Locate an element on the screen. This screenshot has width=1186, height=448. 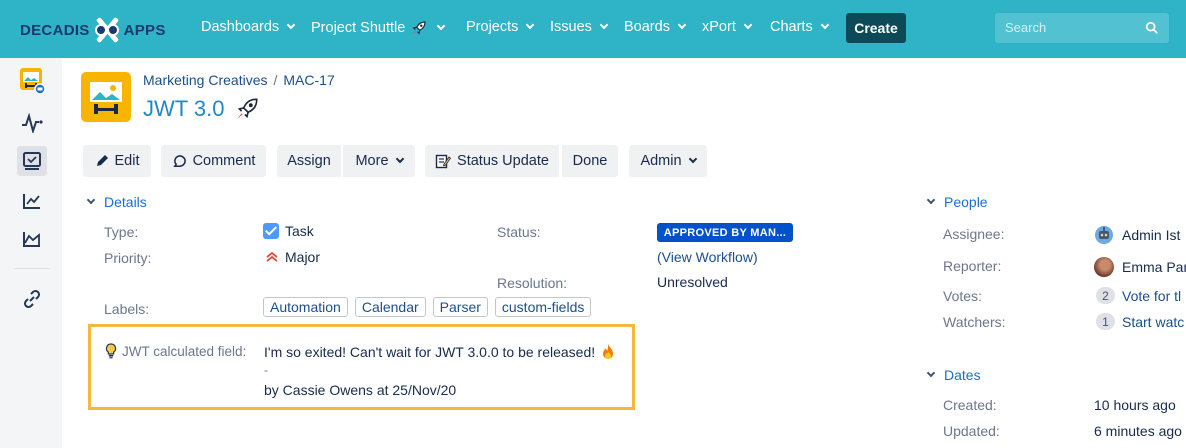
sidebar-divider is located at coordinates (32, 268).